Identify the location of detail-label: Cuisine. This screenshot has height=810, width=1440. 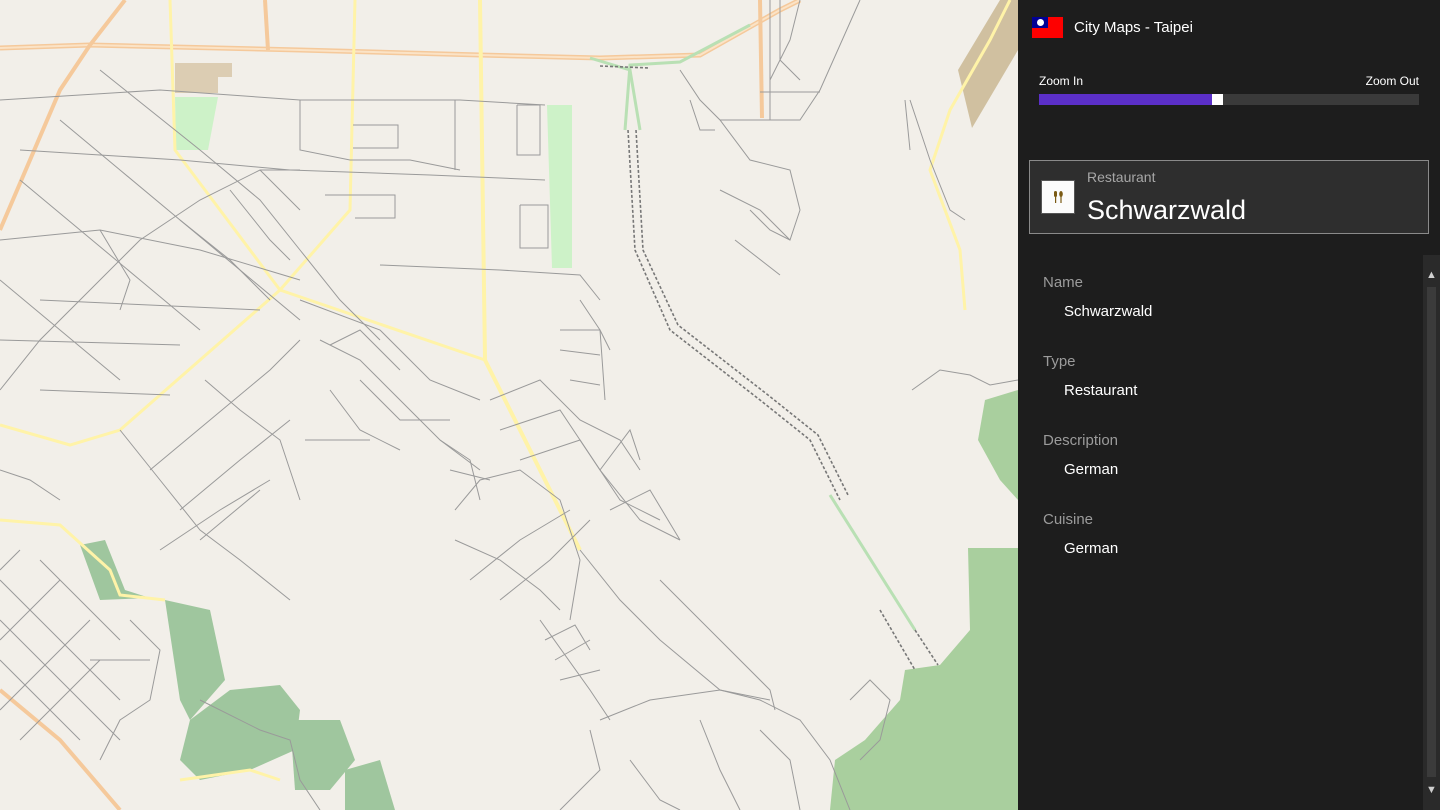
(1068, 519).